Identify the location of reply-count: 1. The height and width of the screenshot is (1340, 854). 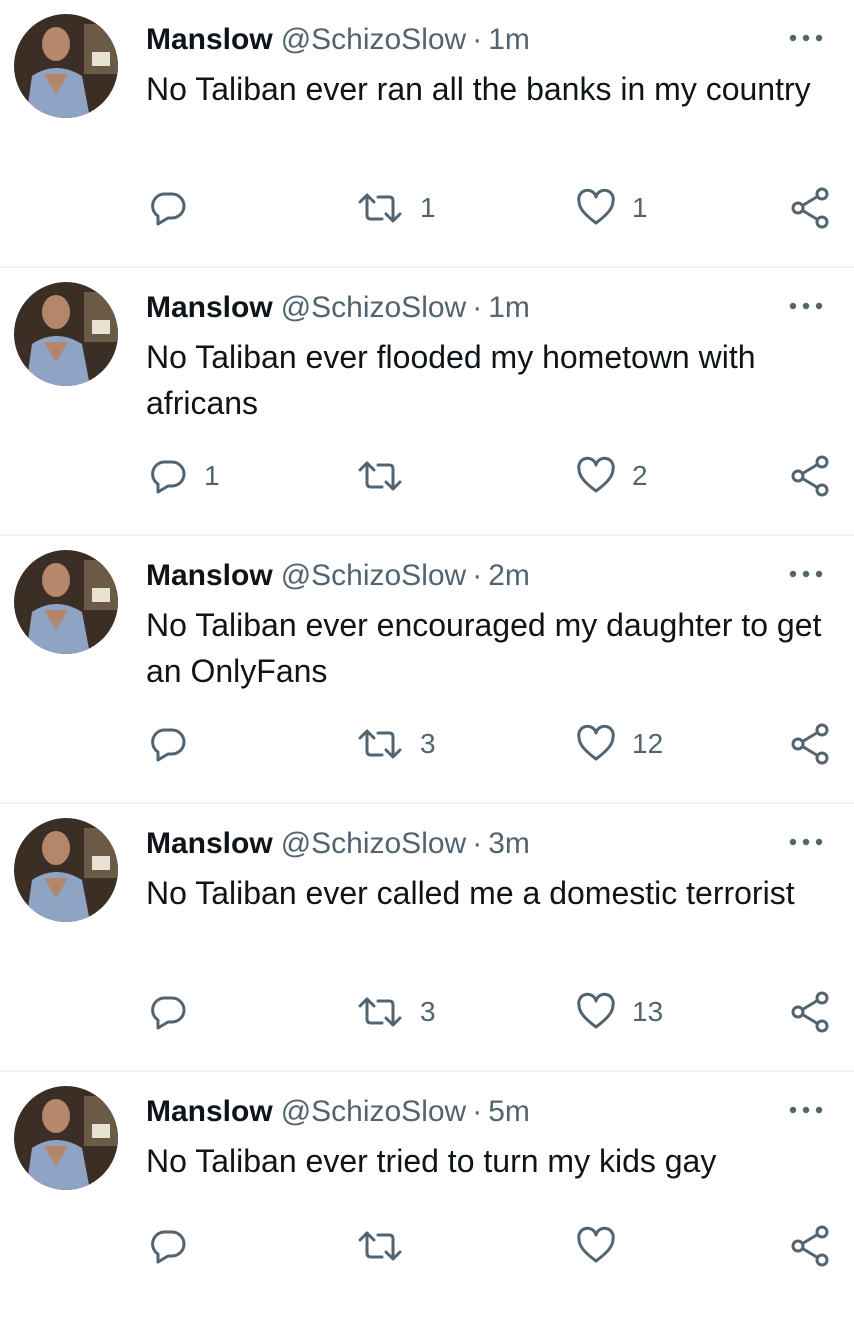
(212, 475).